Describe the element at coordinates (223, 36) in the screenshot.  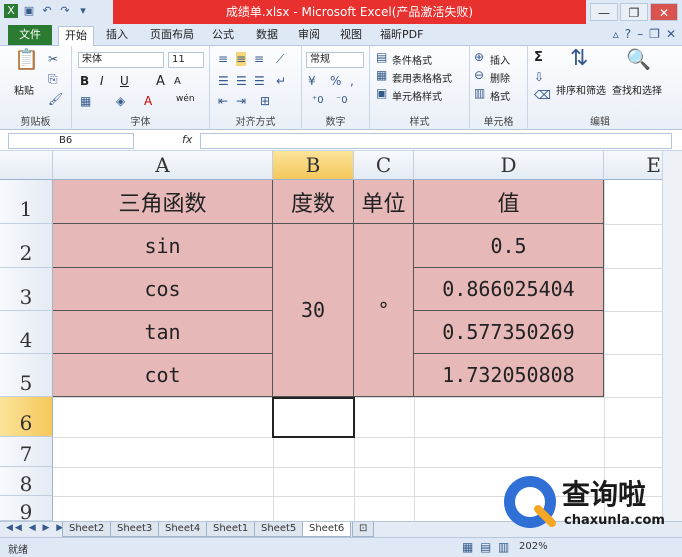
I see `tab-formulas: 公式` at that location.